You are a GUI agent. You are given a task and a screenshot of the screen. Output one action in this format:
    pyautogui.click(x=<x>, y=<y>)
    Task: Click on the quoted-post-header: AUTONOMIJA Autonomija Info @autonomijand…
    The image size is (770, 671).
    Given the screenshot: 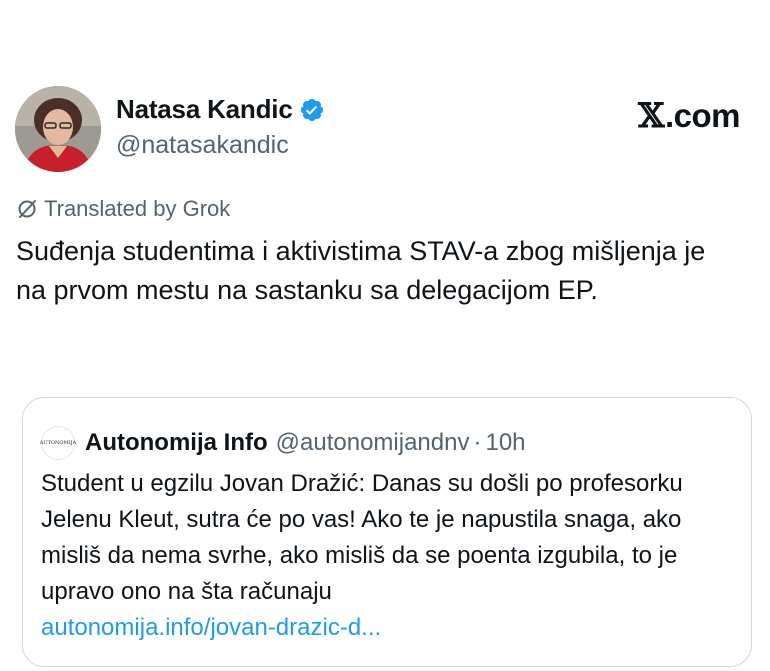 What is the action you would take?
    pyautogui.click(x=282, y=443)
    